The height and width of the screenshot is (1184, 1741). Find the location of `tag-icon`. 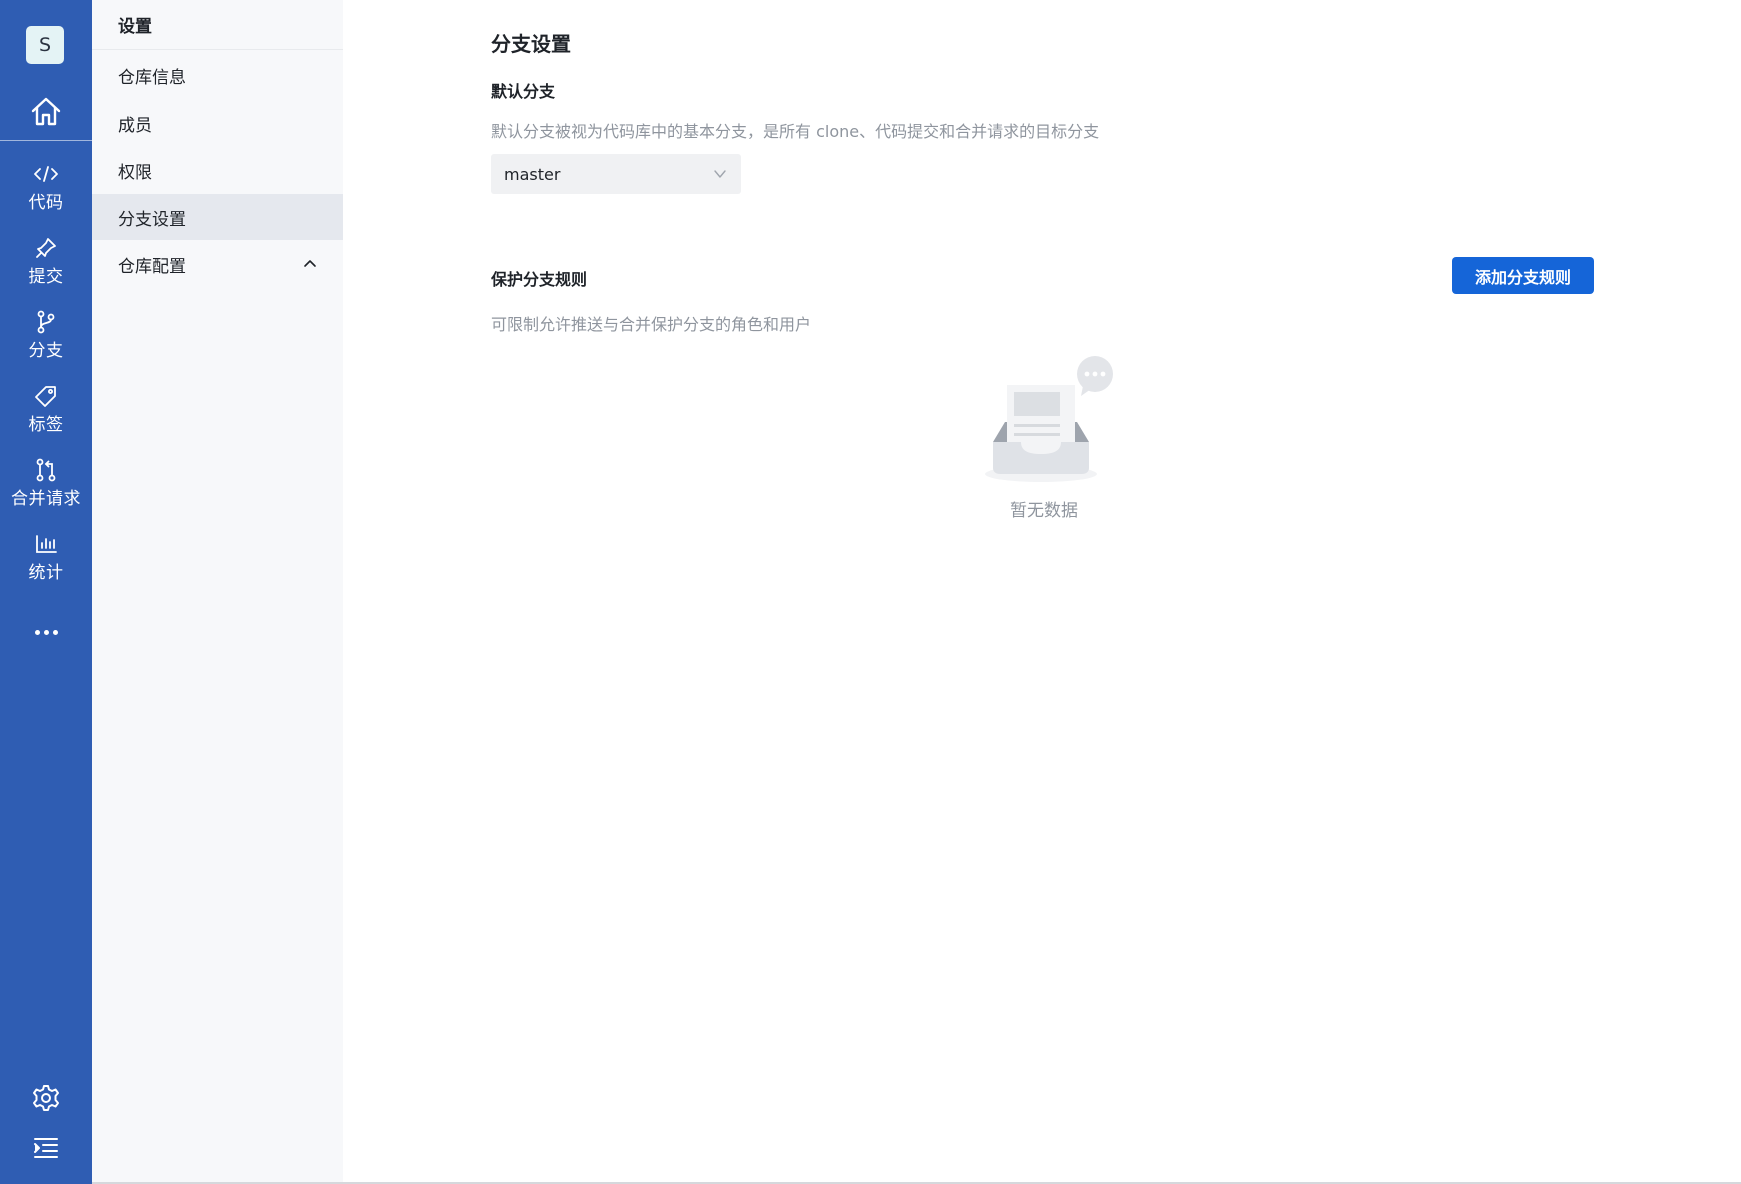

tag-icon is located at coordinates (45, 396).